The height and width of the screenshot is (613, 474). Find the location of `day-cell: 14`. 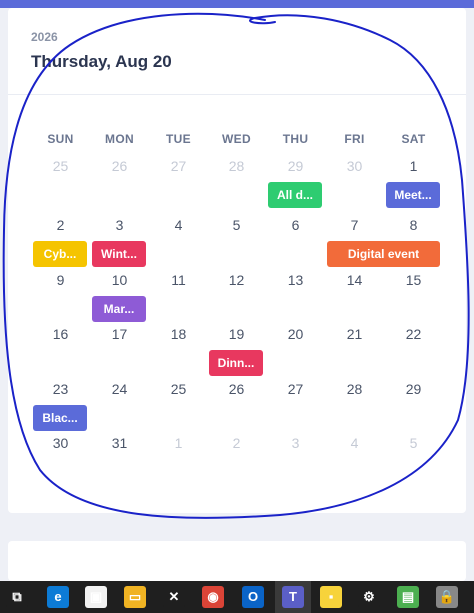

day-cell: 14 is located at coordinates (354, 280).